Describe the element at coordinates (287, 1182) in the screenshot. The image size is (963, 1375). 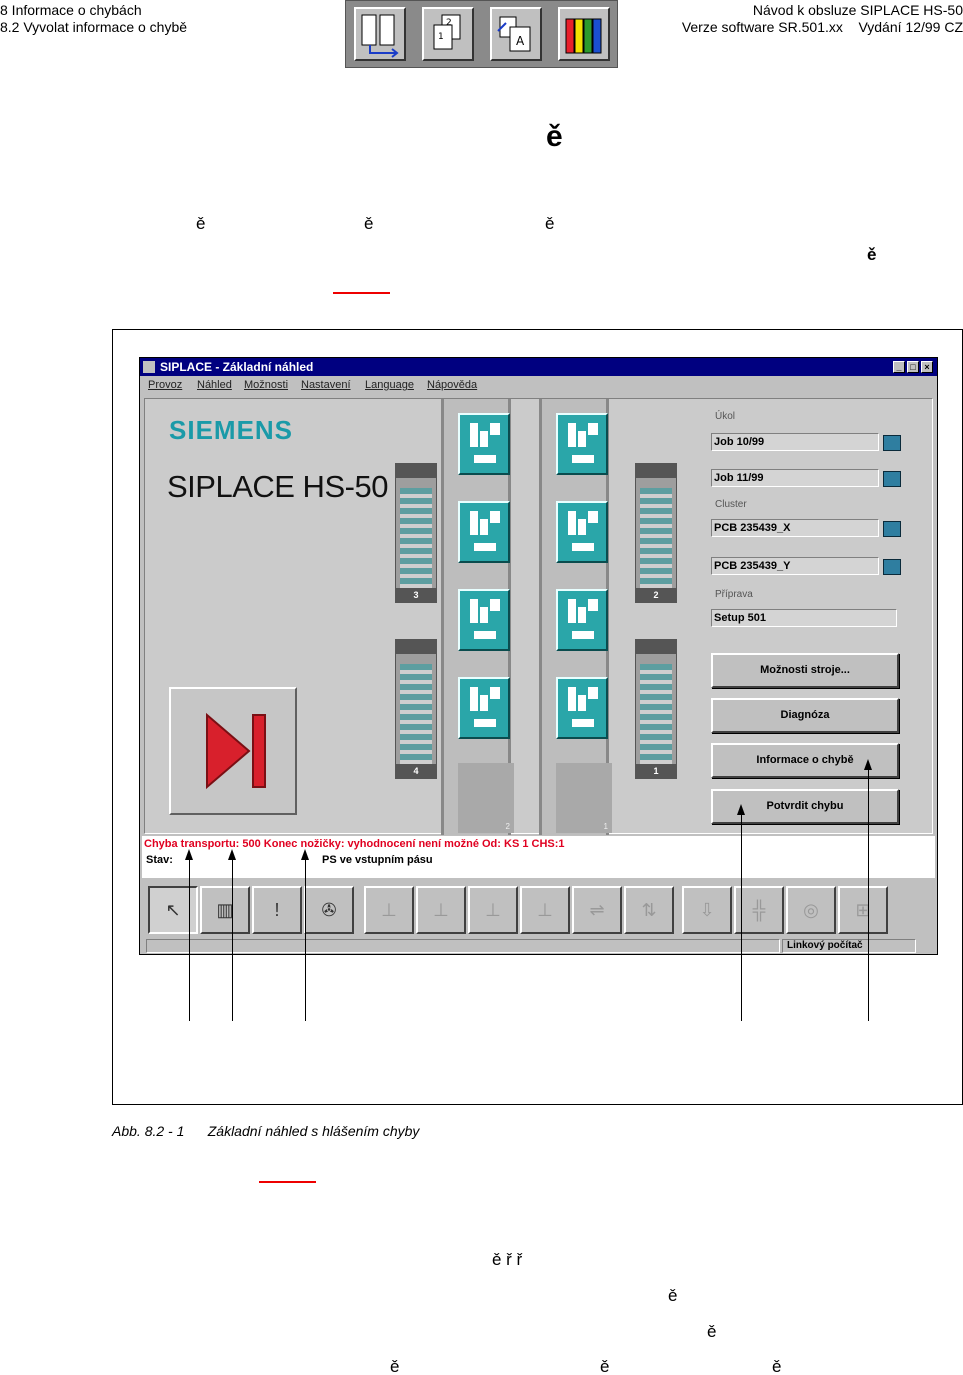
I see `reference-underline` at that location.